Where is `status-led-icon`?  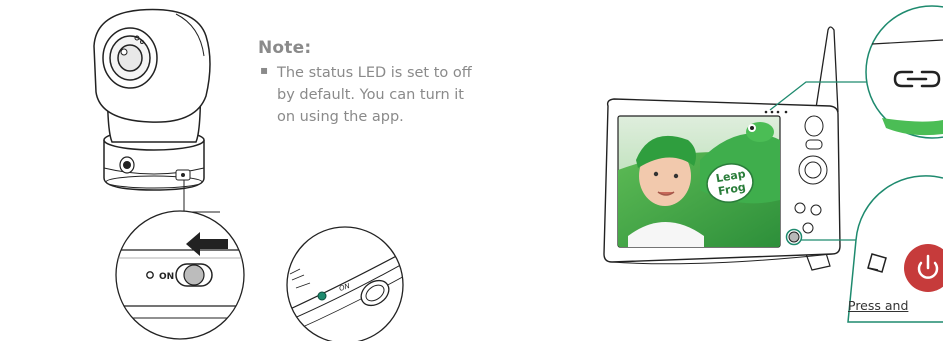 status-led-icon is located at coordinates (322, 296).